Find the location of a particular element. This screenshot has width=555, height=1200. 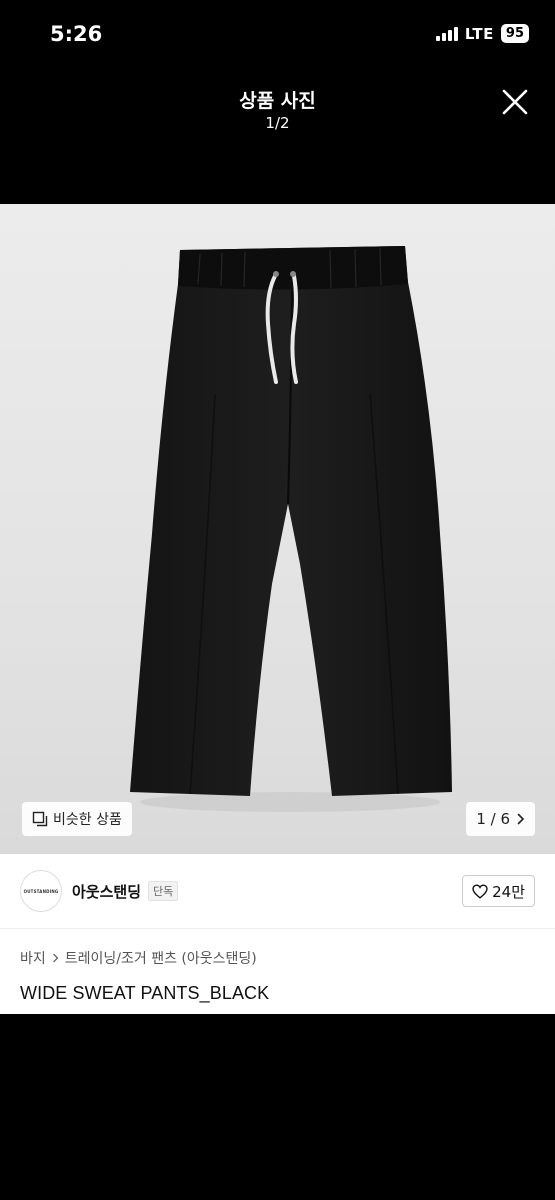

exclusive-badge: 단독 is located at coordinates (163, 891).